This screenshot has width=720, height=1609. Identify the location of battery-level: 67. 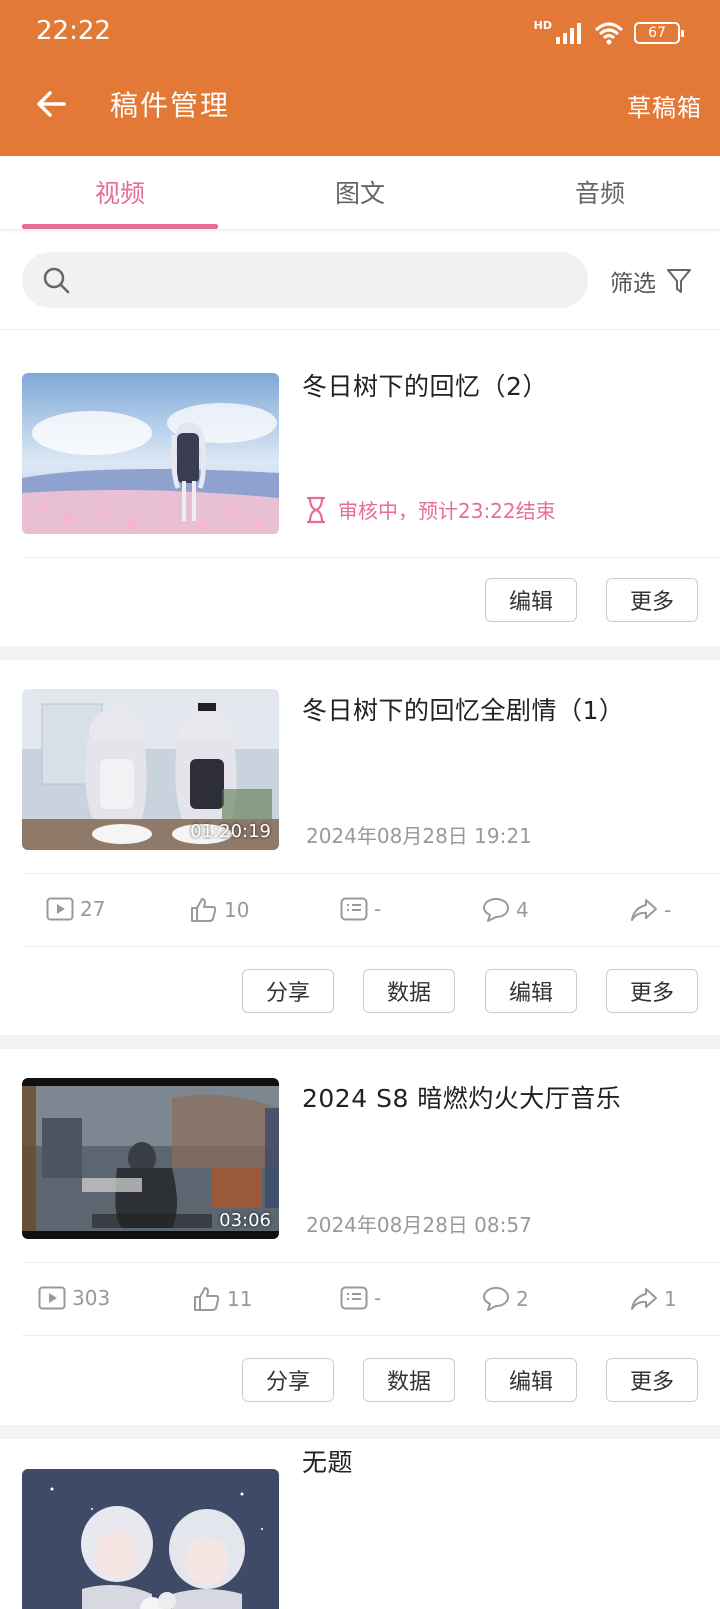
(657, 33).